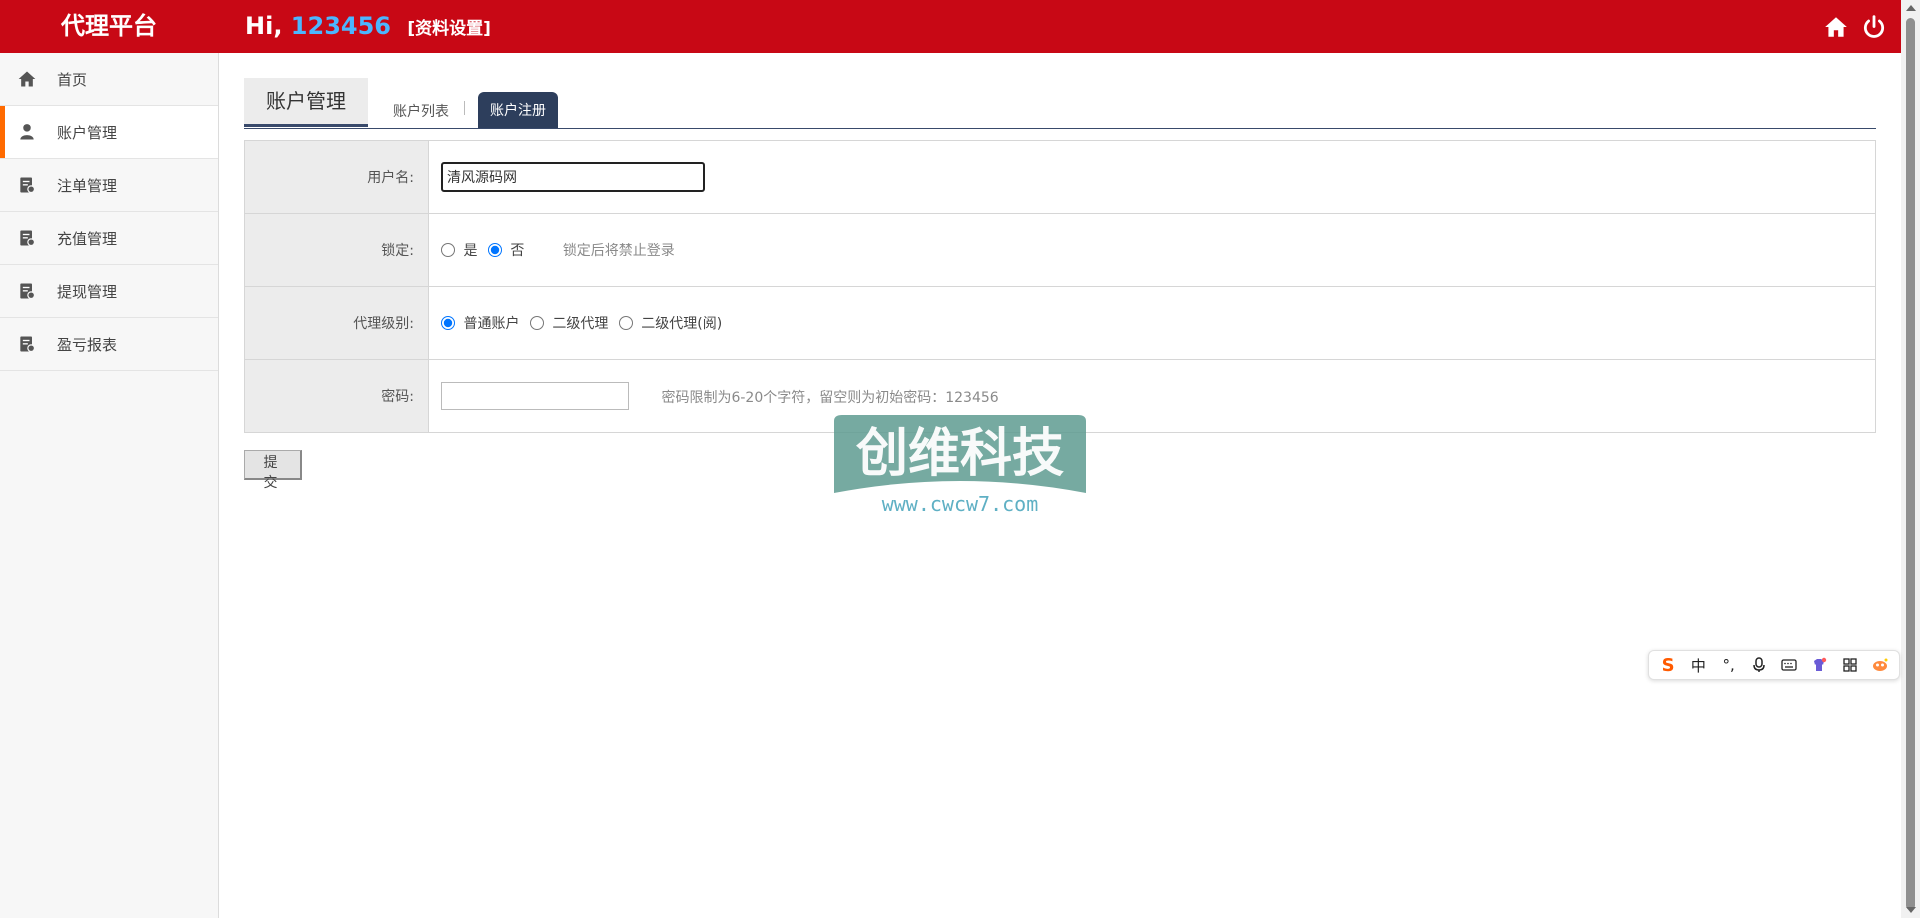 Image resolution: width=1920 pixels, height=918 pixels. Describe the element at coordinates (1911, 8) in the screenshot. I see `scroll-up-arrow-icon` at that location.